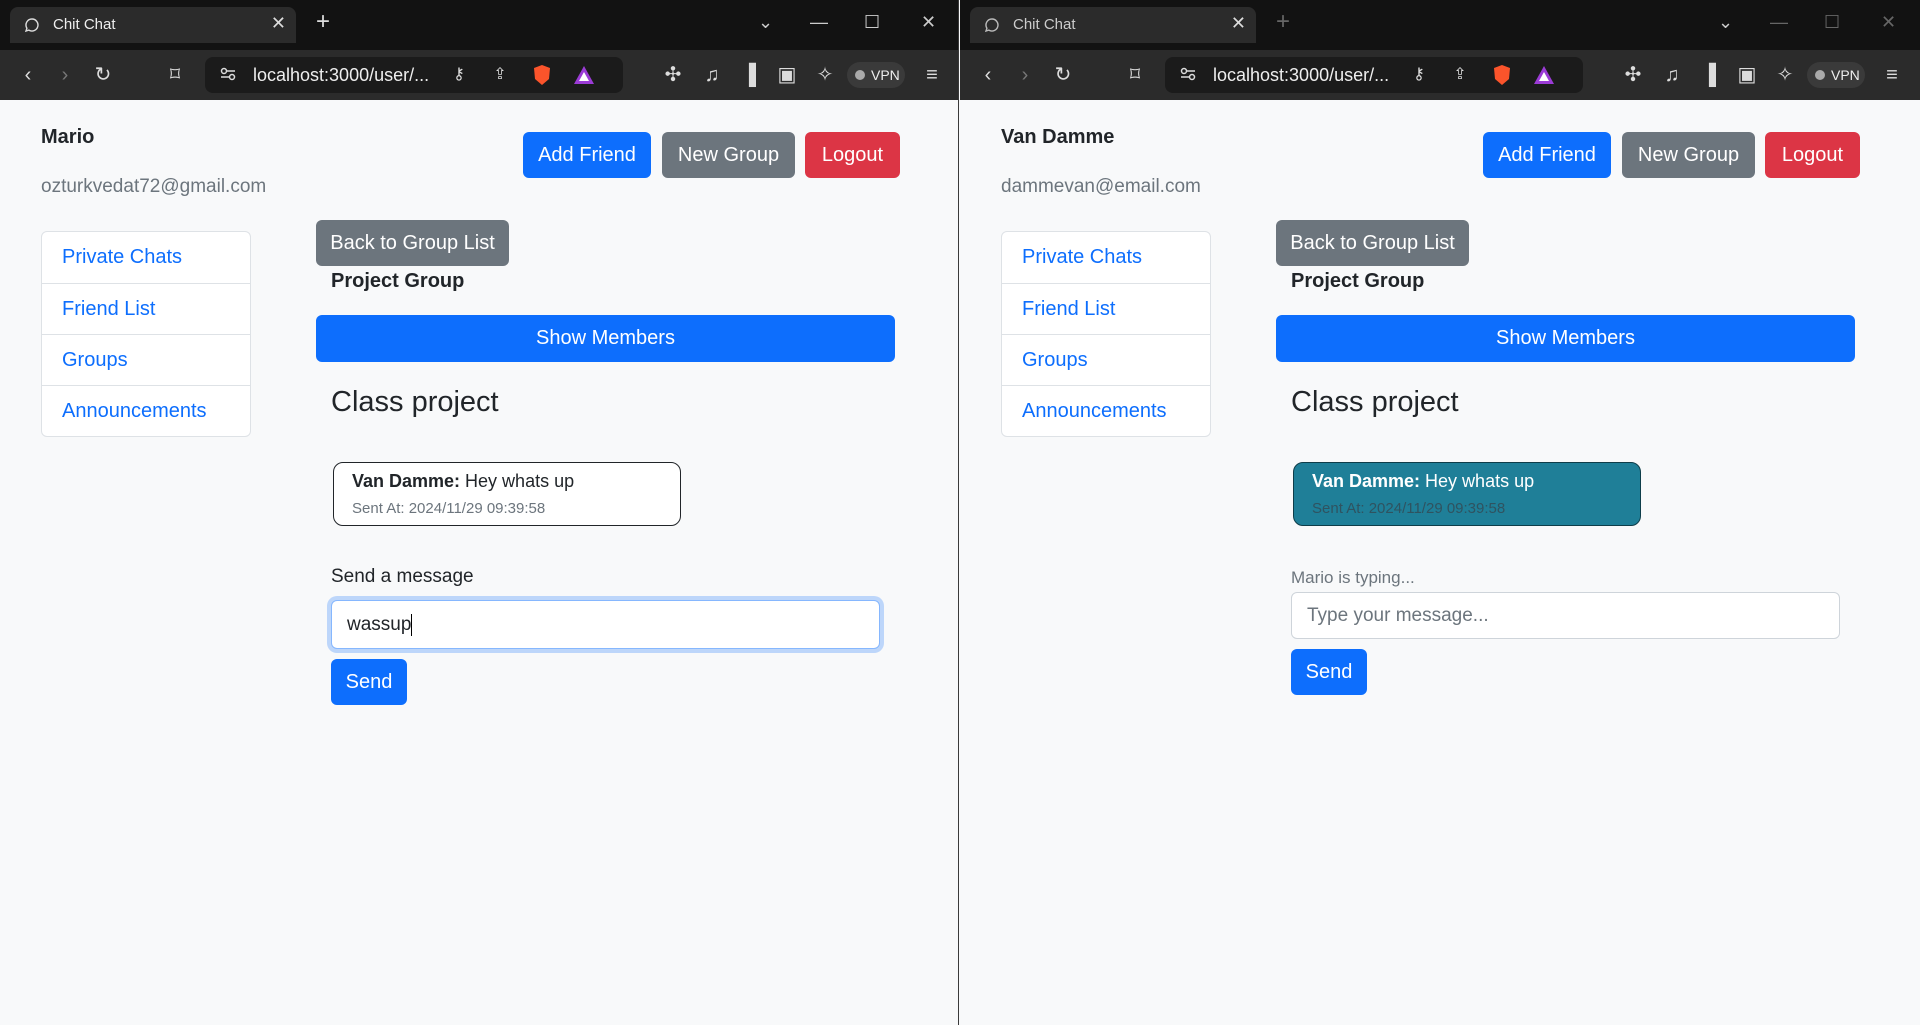  Describe the element at coordinates (1101, 186) in the screenshot. I see `user-email: dammevan@email.com` at that location.